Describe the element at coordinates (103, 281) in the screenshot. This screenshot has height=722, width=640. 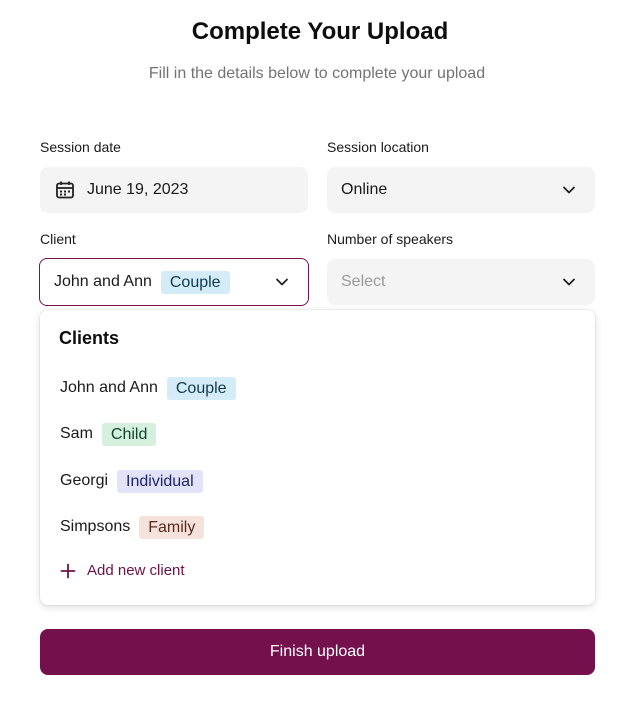
I see `client-value: John and Ann` at that location.